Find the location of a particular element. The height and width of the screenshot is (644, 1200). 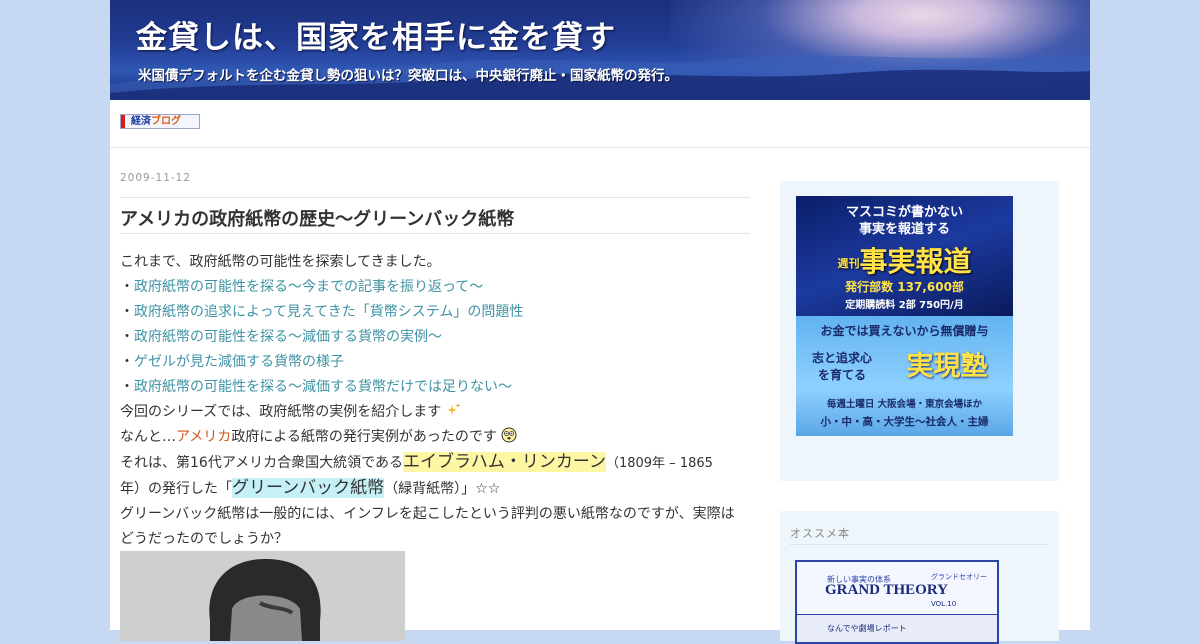

book-title: GRAND THEORY is located at coordinates (886, 590).